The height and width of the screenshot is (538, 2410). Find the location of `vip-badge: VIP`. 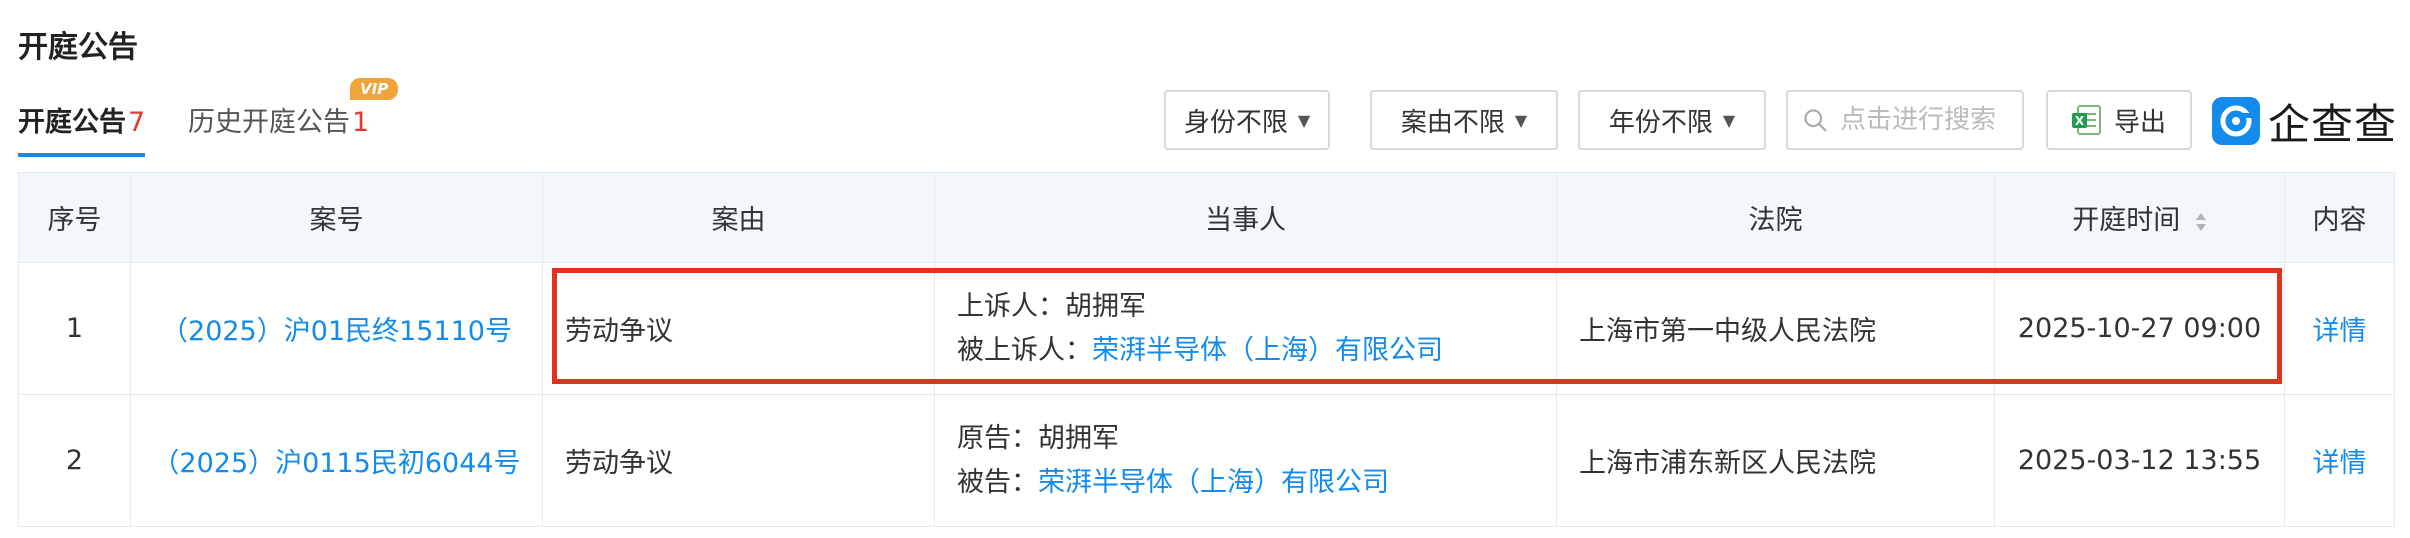

vip-badge: VIP is located at coordinates (374, 89).